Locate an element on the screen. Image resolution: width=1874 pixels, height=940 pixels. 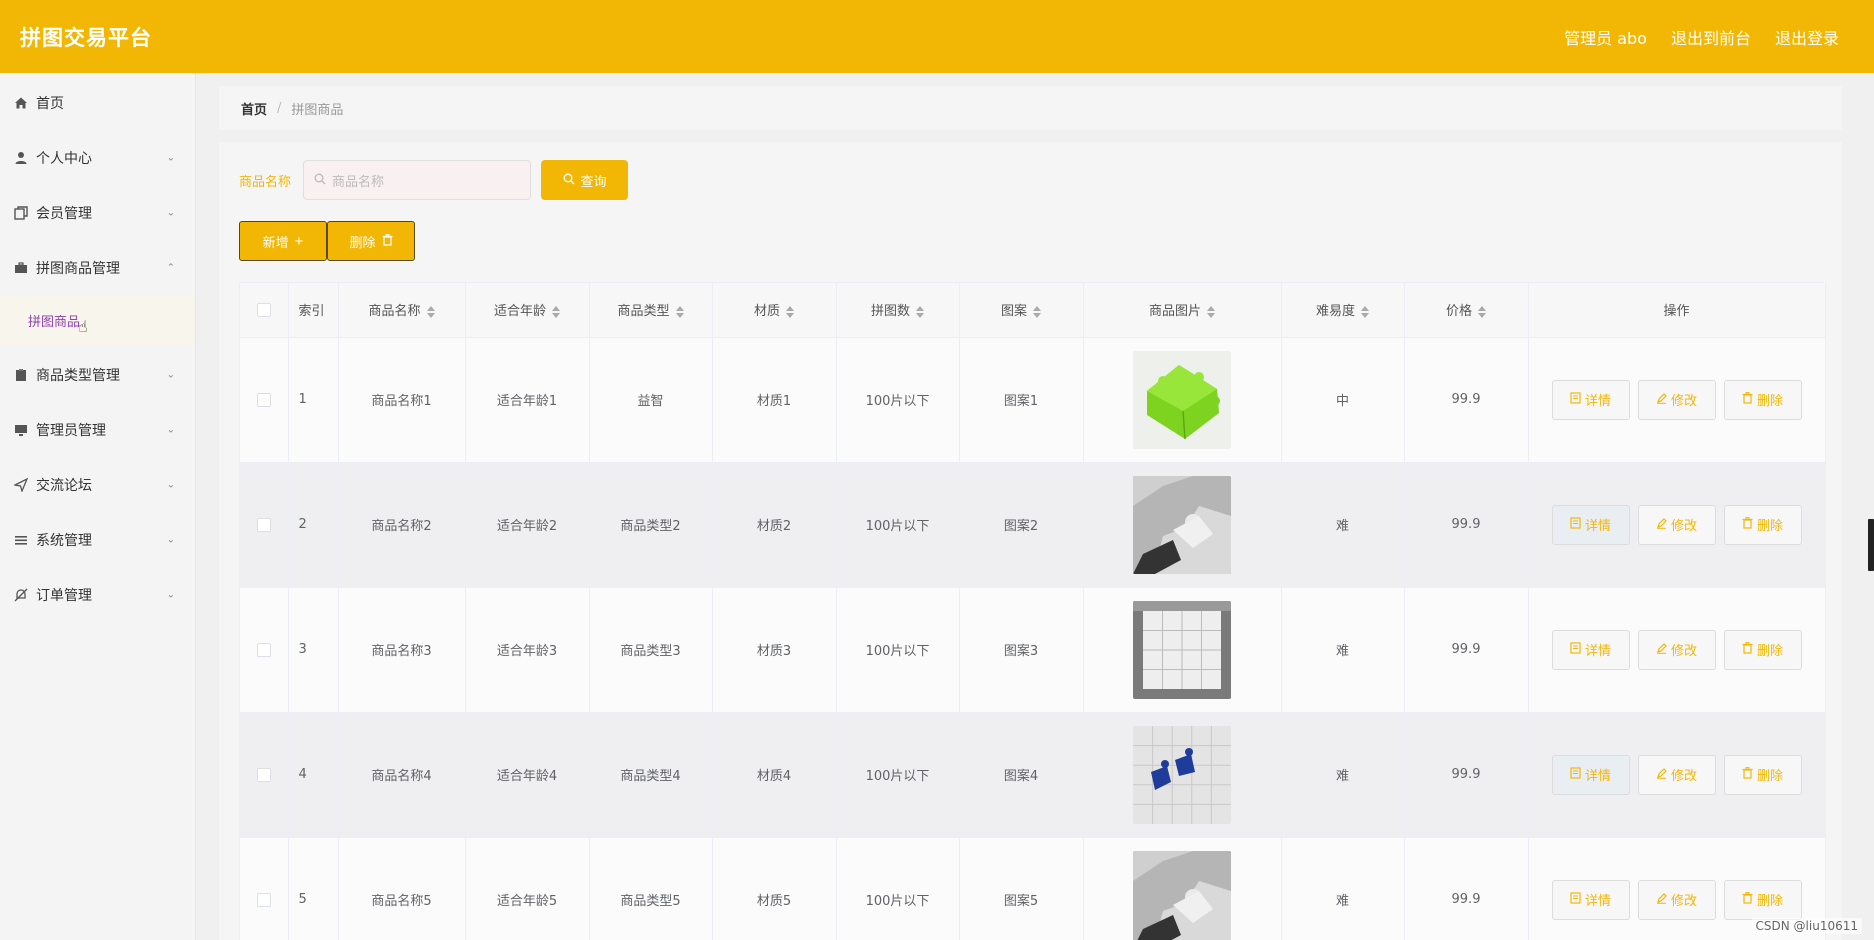
select-all-checkbox is located at coordinates (263, 309).